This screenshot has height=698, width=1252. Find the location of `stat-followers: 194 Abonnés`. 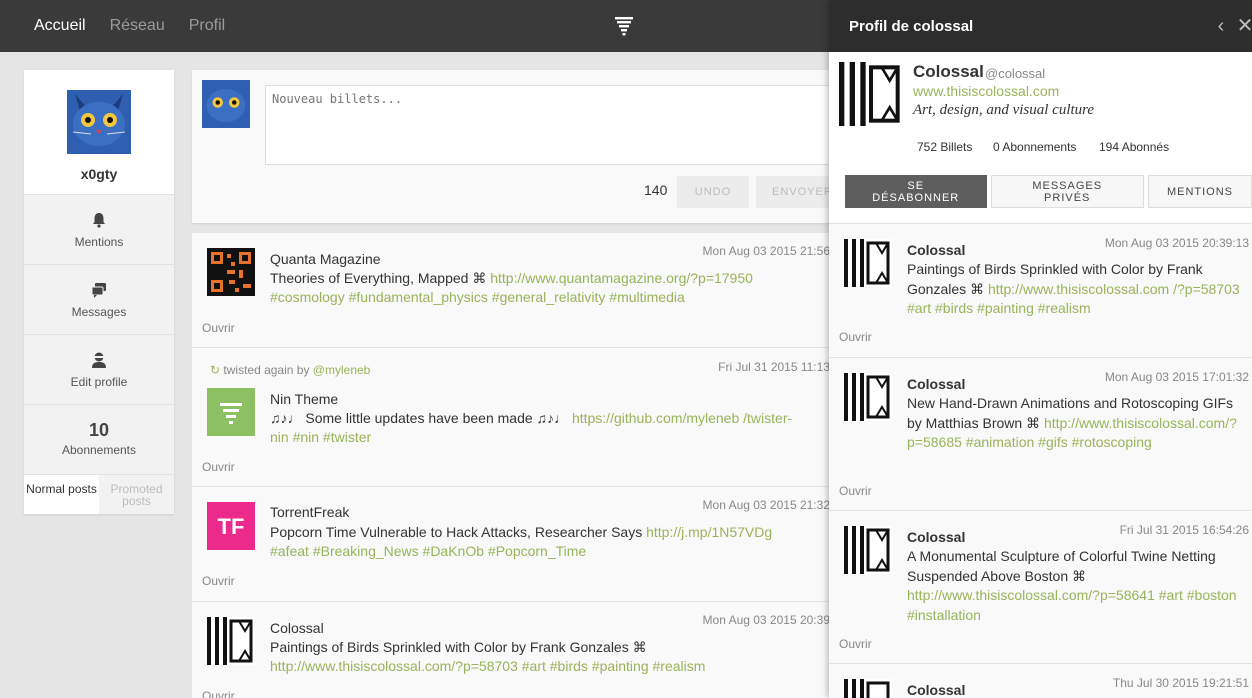

stat-followers: 194 Abonnés is located at coordinates (1134, 147).